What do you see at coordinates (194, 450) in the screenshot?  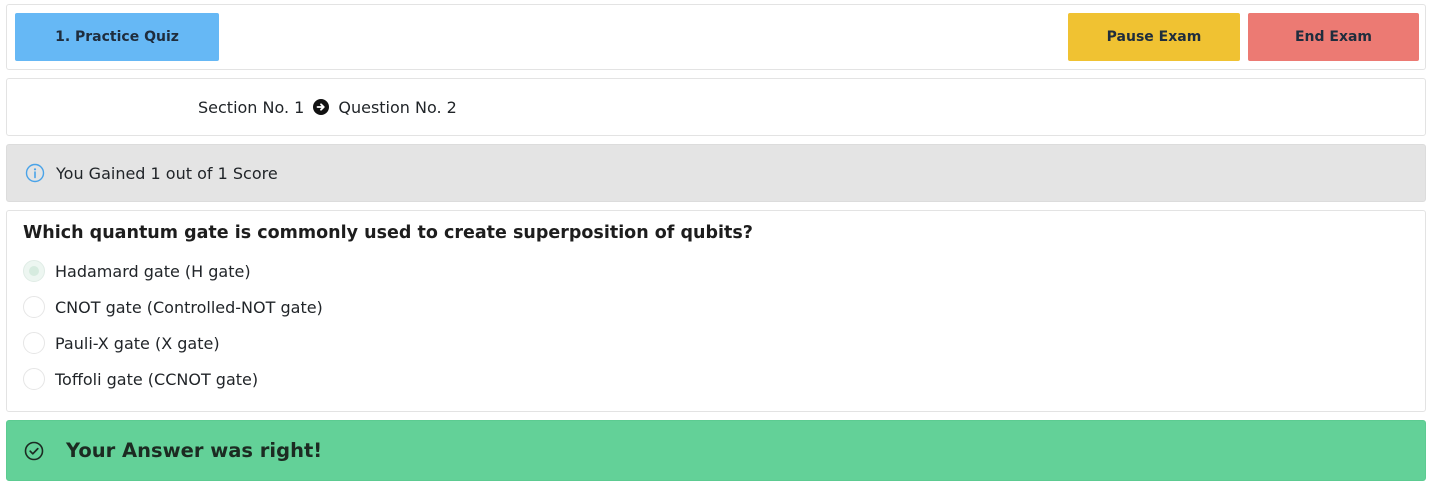 I see `result-text: Your Answer was right!` at bounding box center [194, 450].